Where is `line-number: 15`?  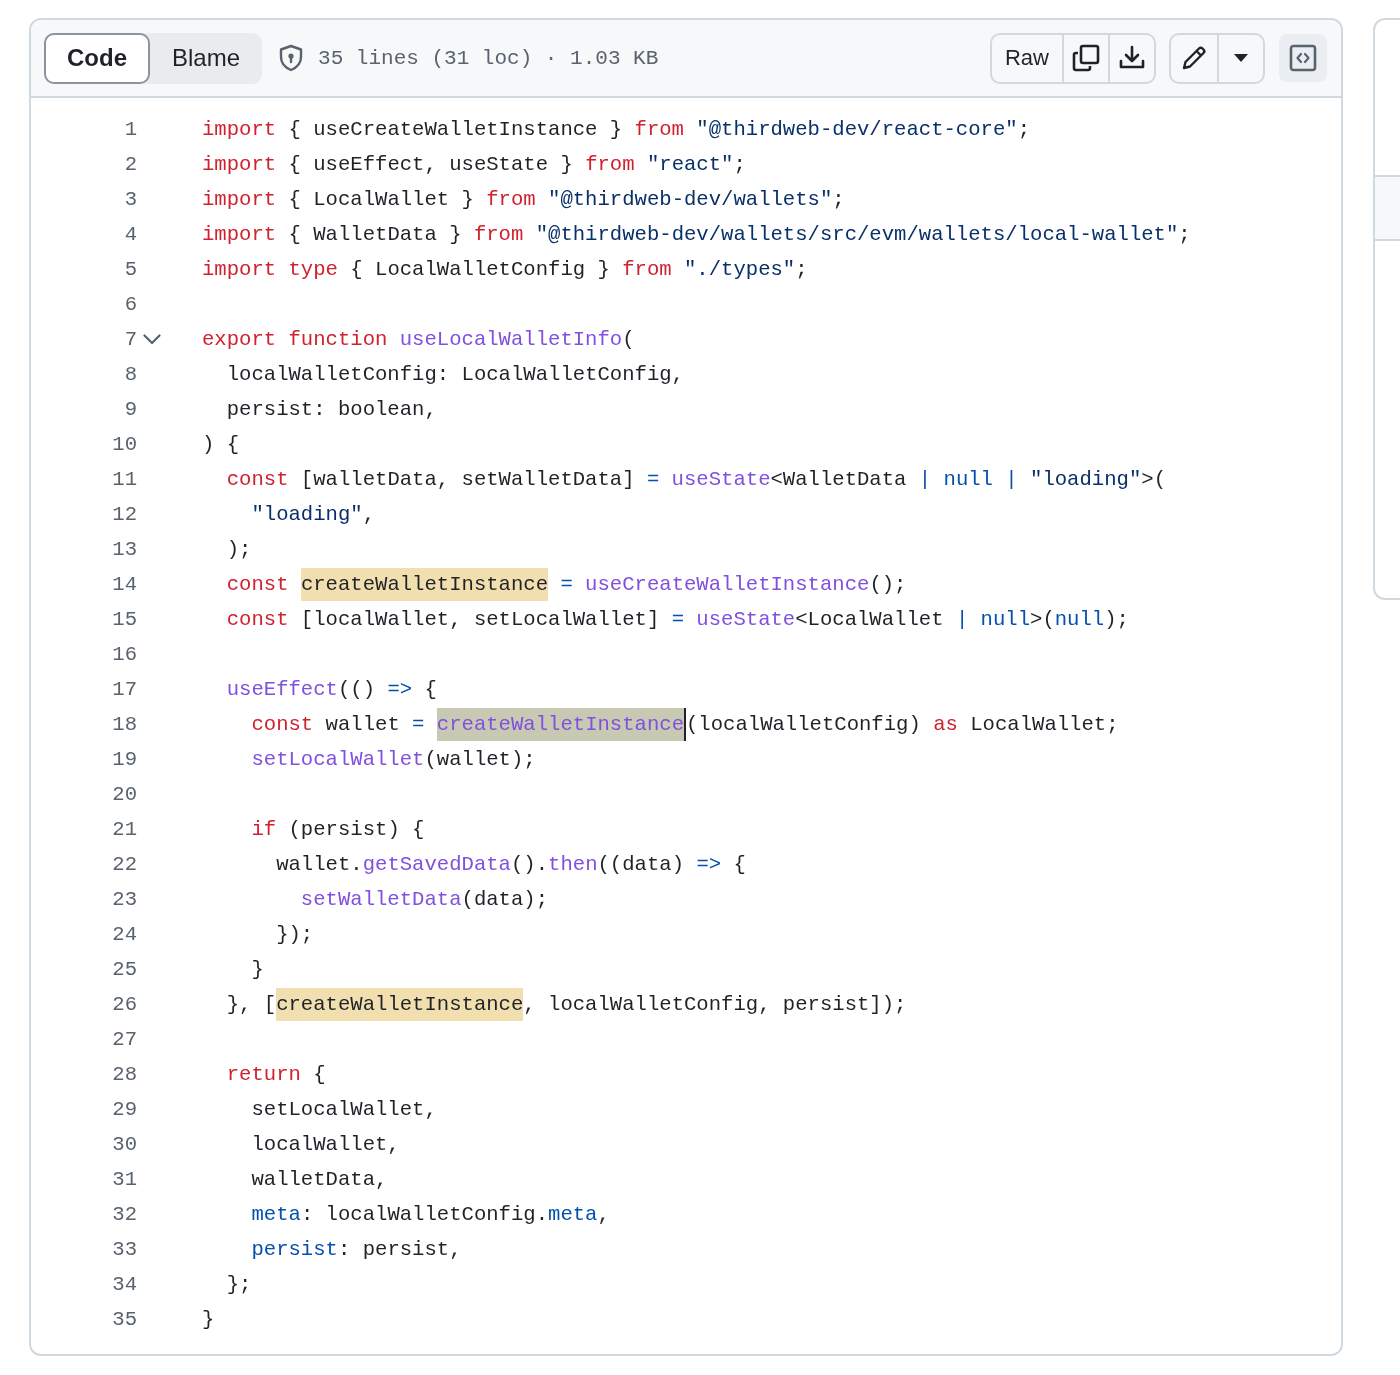
line-number: 15 is located at coordinates (124, 619).